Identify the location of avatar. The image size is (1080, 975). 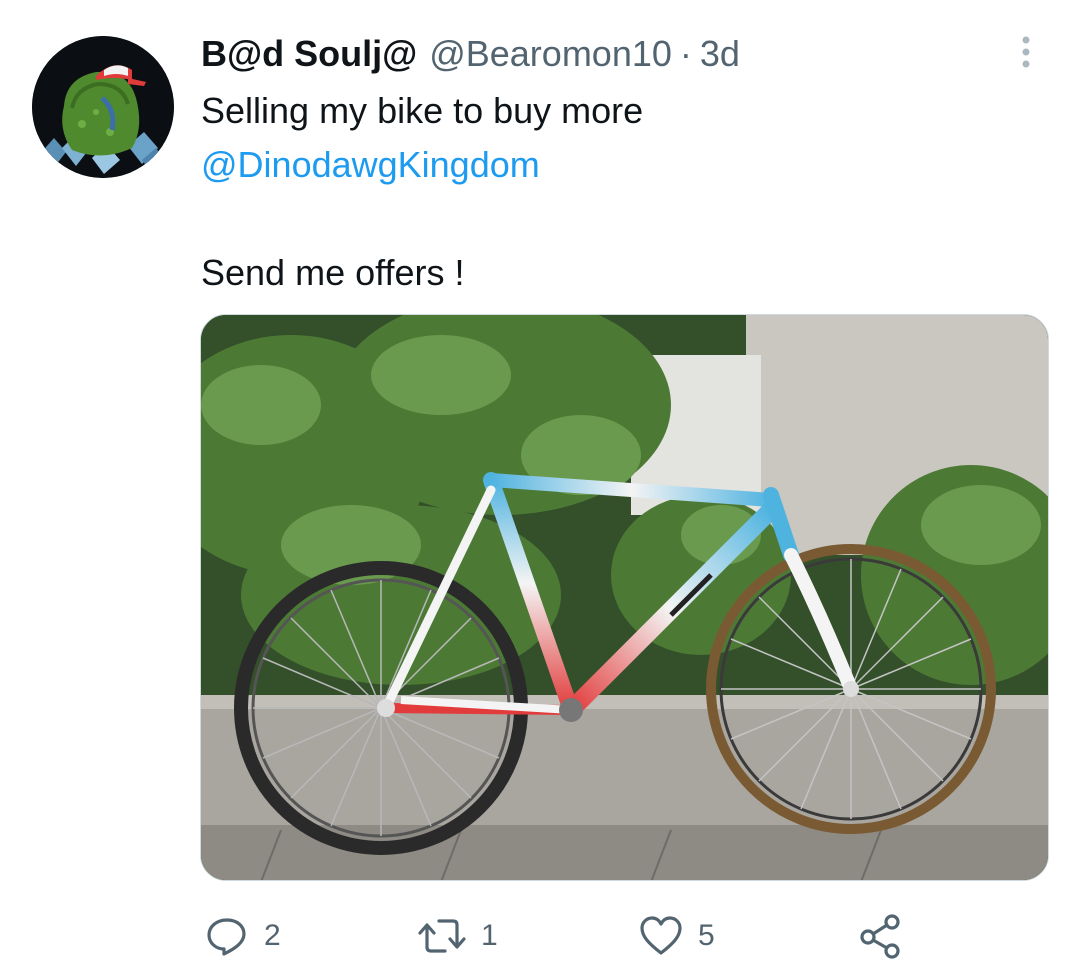
(103, 107).